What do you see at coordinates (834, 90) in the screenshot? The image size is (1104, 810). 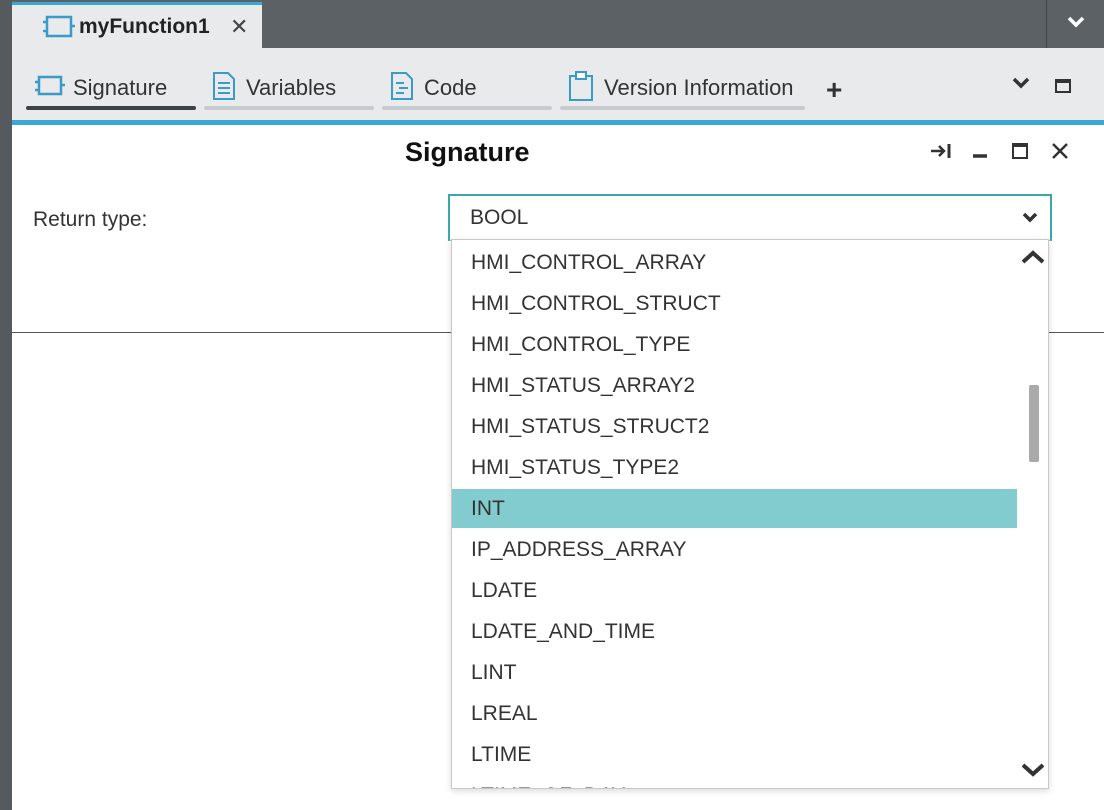 I see `add-tab-button: +` at bounding box center [834, 90].